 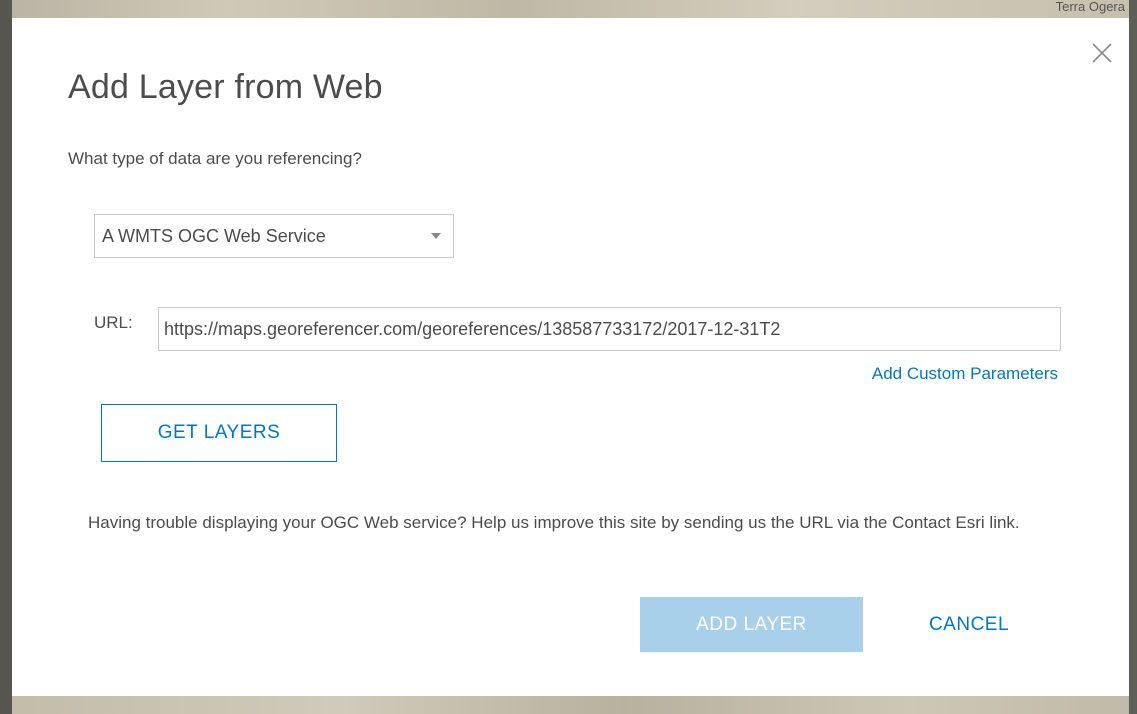 I want to click on close-icon, so click(x=1102, y=53).